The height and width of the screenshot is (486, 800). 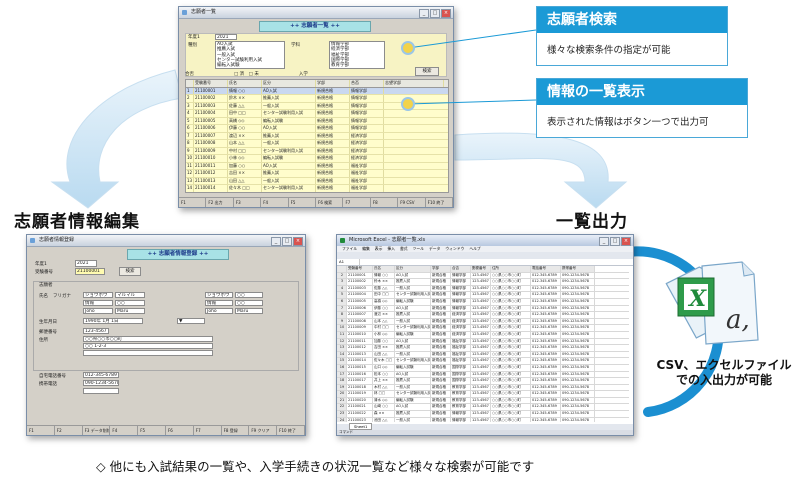 What do you see at coordinates (384, 341) in the screenshot?
I see `sheet-cell: 加藤 ○○` at bounding box center [384, 341].